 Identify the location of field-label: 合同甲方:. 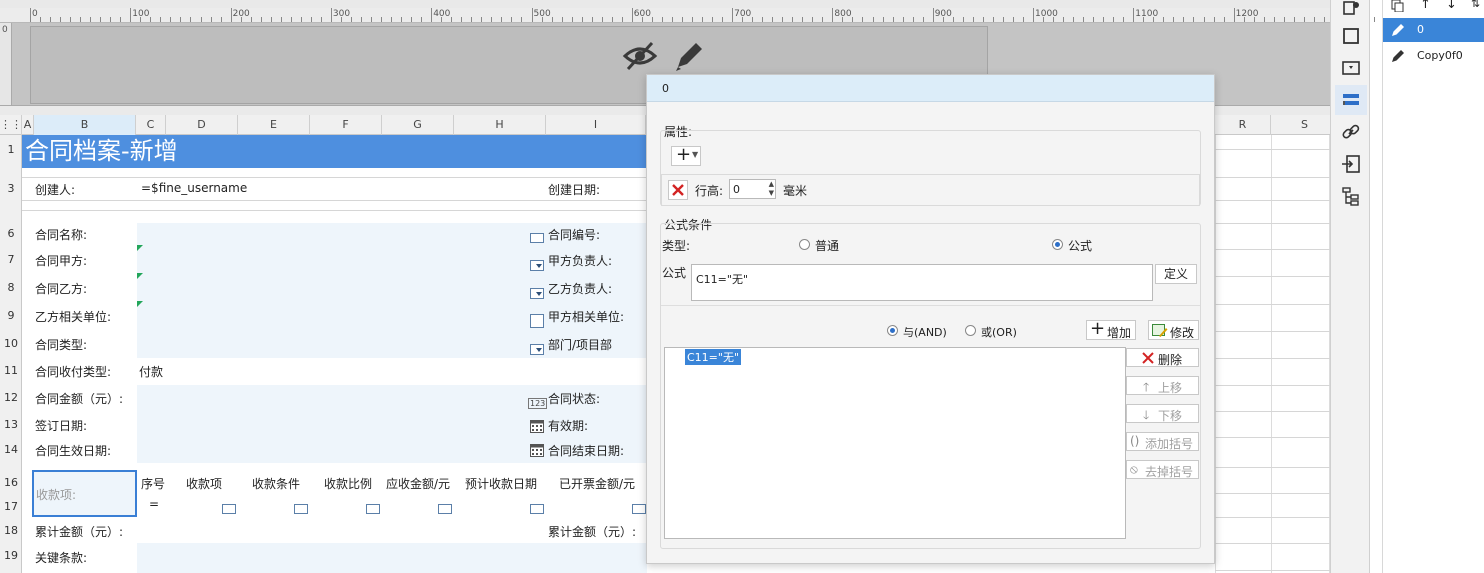
(61, 261).